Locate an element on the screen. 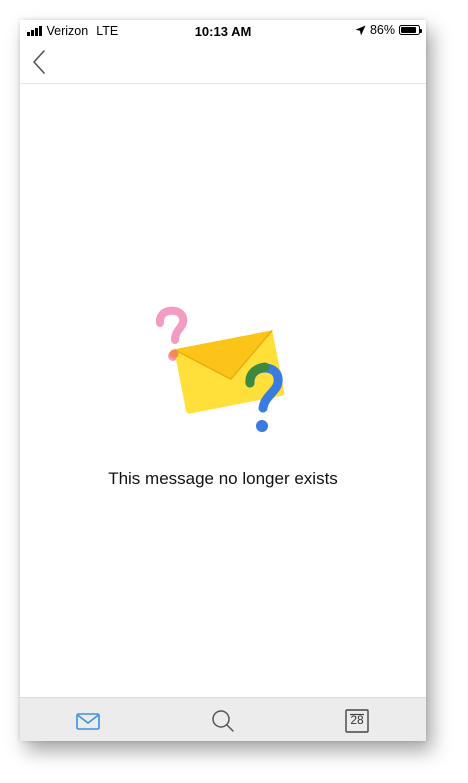  battery-level-fill is located at coordinates (408, 30).